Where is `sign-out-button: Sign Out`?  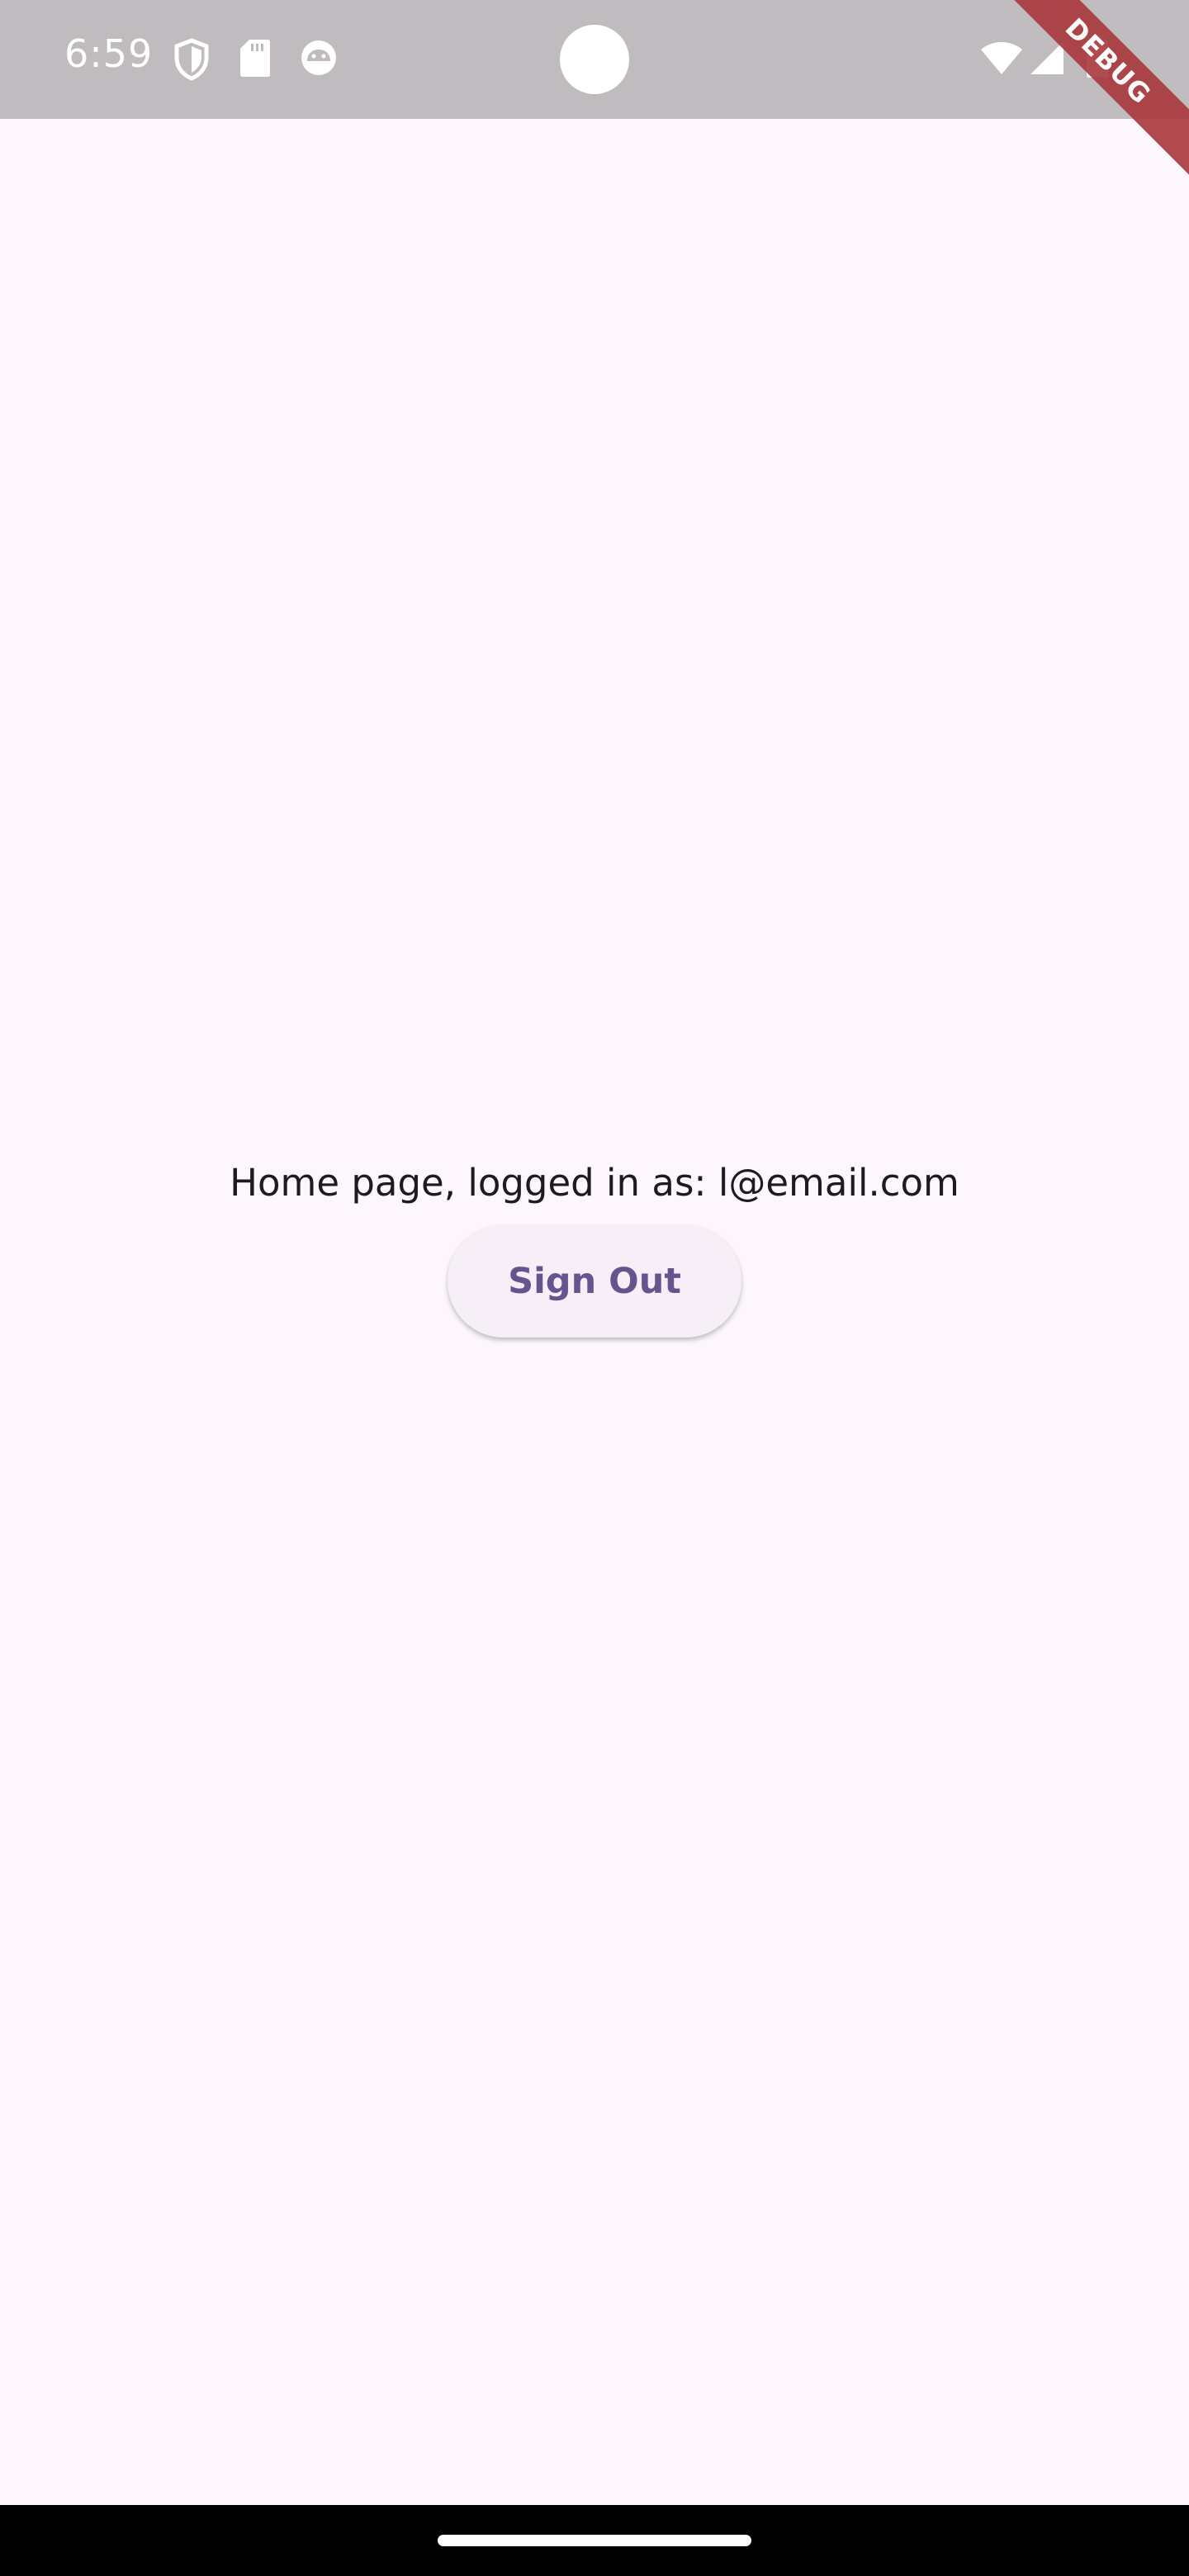
sign-out-button: Sign Out is located at coordinates (594, 1281).